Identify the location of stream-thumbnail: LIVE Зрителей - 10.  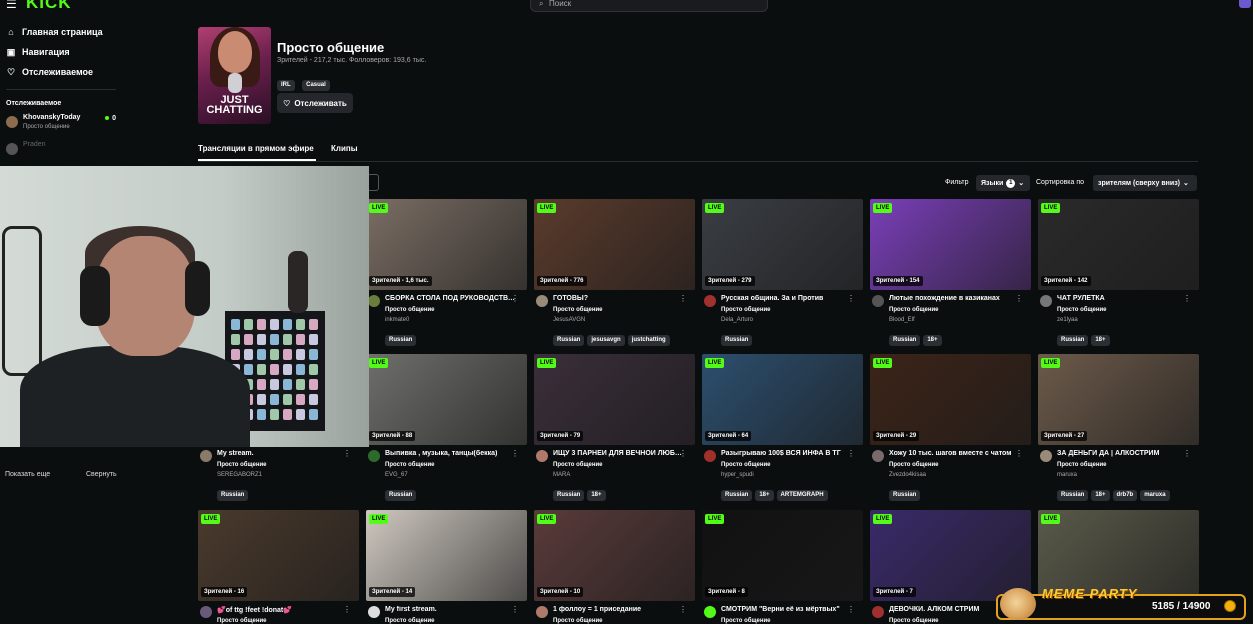
(614, 555).